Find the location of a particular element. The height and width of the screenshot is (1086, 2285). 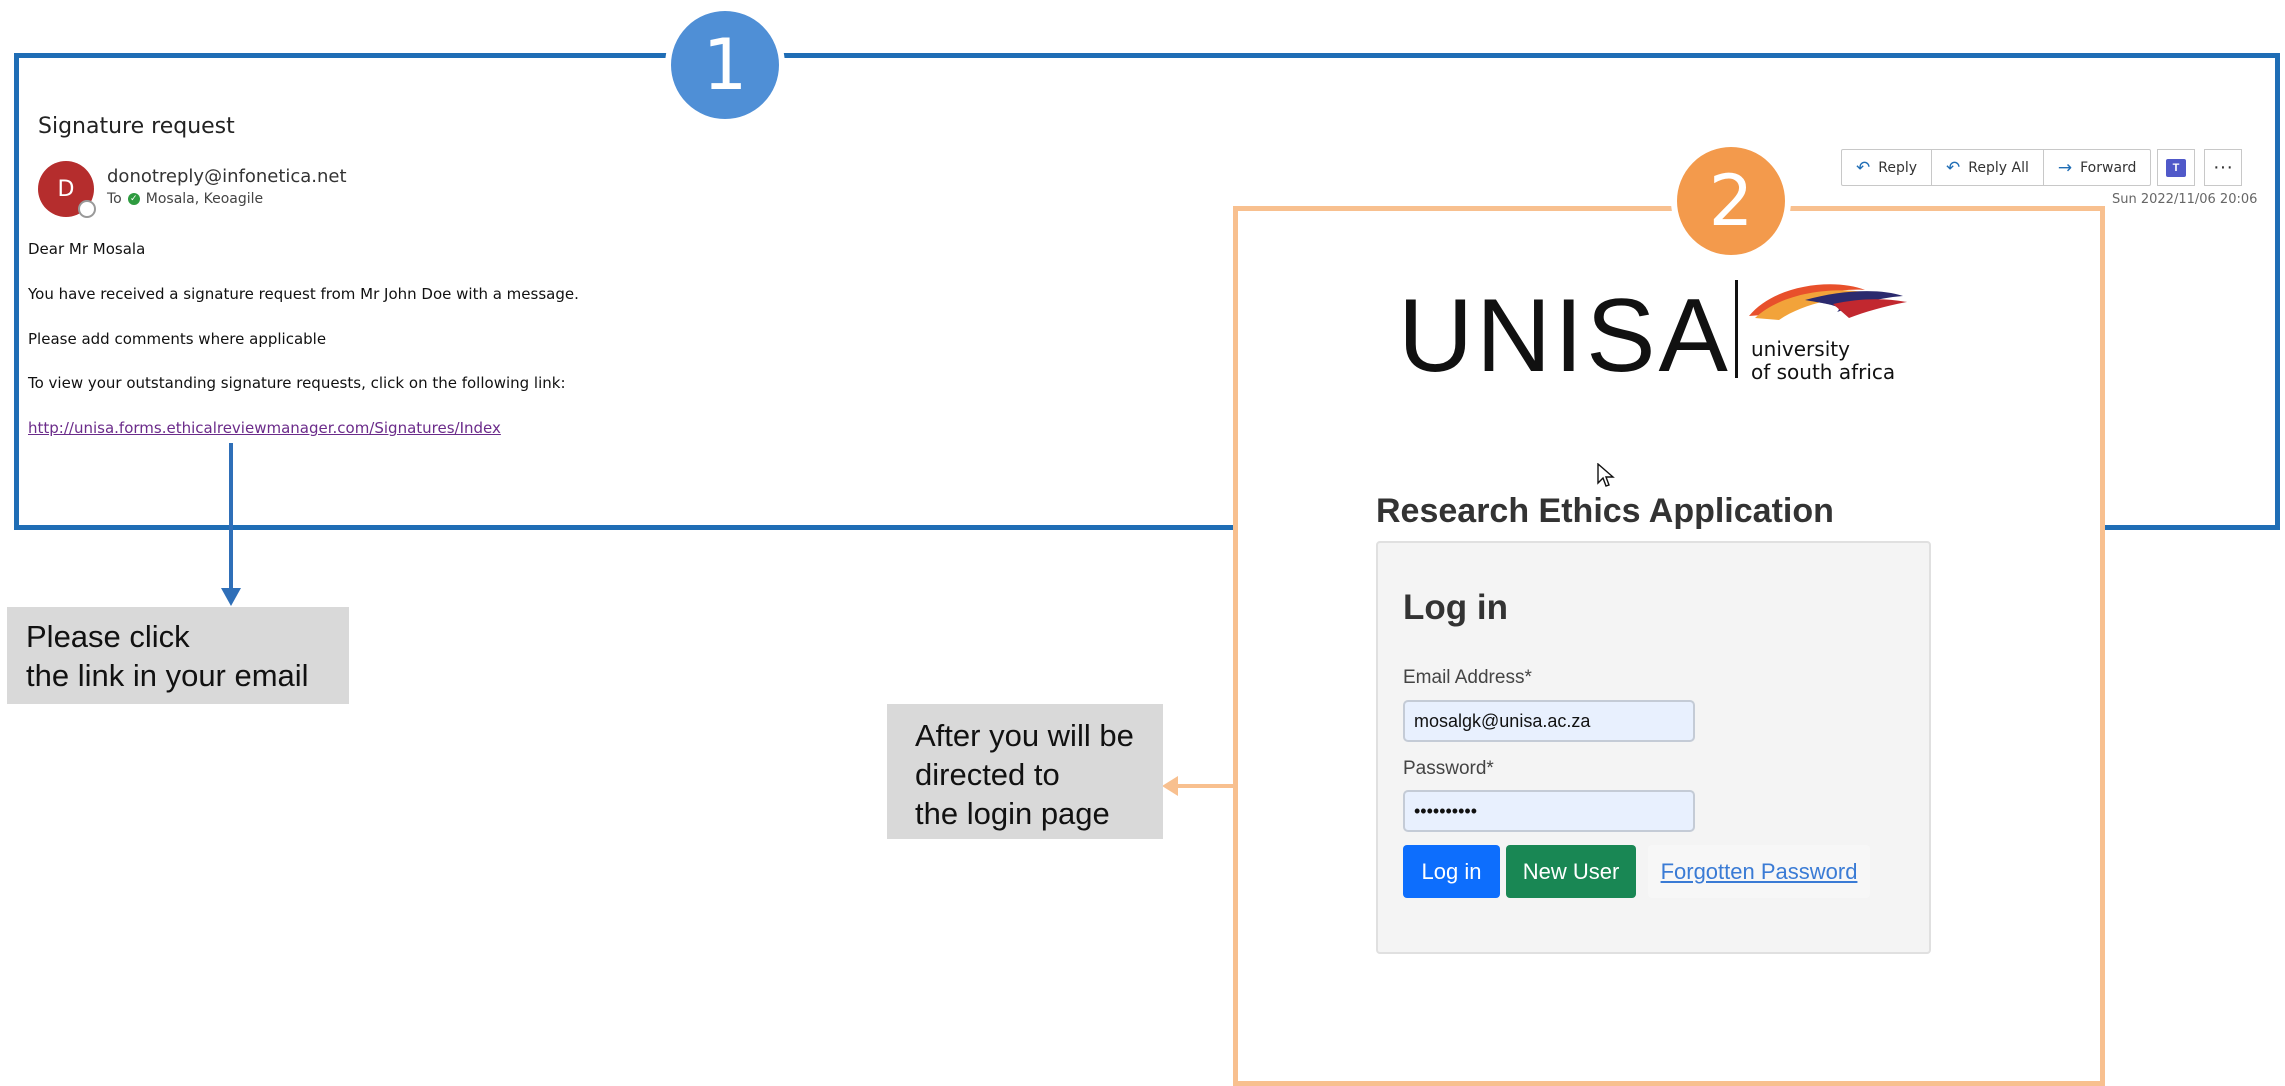

arrow-down-head-icon is located at coordinates (231, 597).